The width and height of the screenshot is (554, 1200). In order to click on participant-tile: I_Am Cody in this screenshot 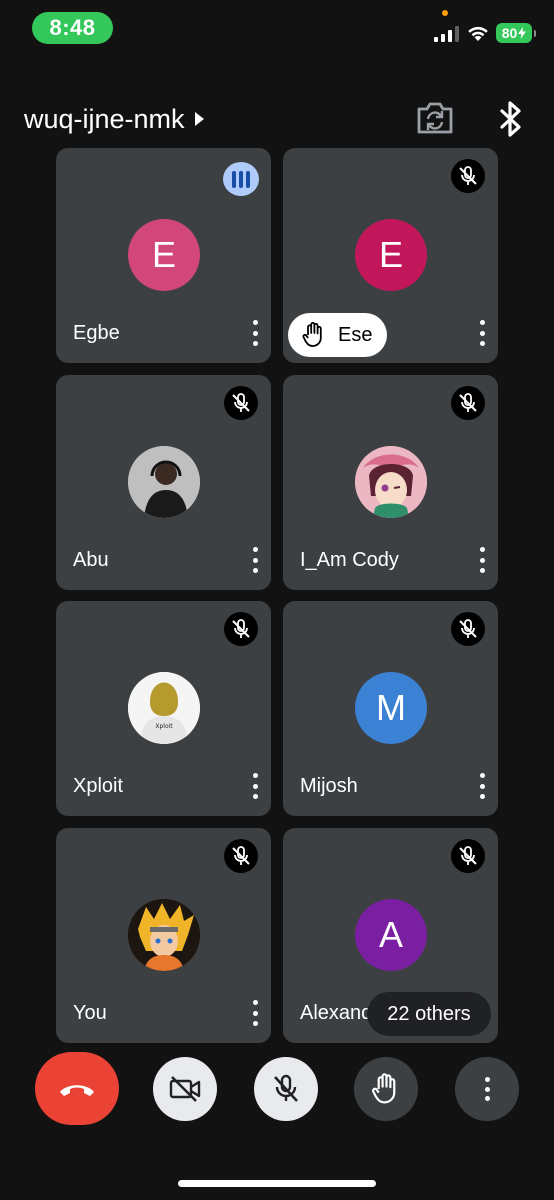, I will do `click(390, 482)`.